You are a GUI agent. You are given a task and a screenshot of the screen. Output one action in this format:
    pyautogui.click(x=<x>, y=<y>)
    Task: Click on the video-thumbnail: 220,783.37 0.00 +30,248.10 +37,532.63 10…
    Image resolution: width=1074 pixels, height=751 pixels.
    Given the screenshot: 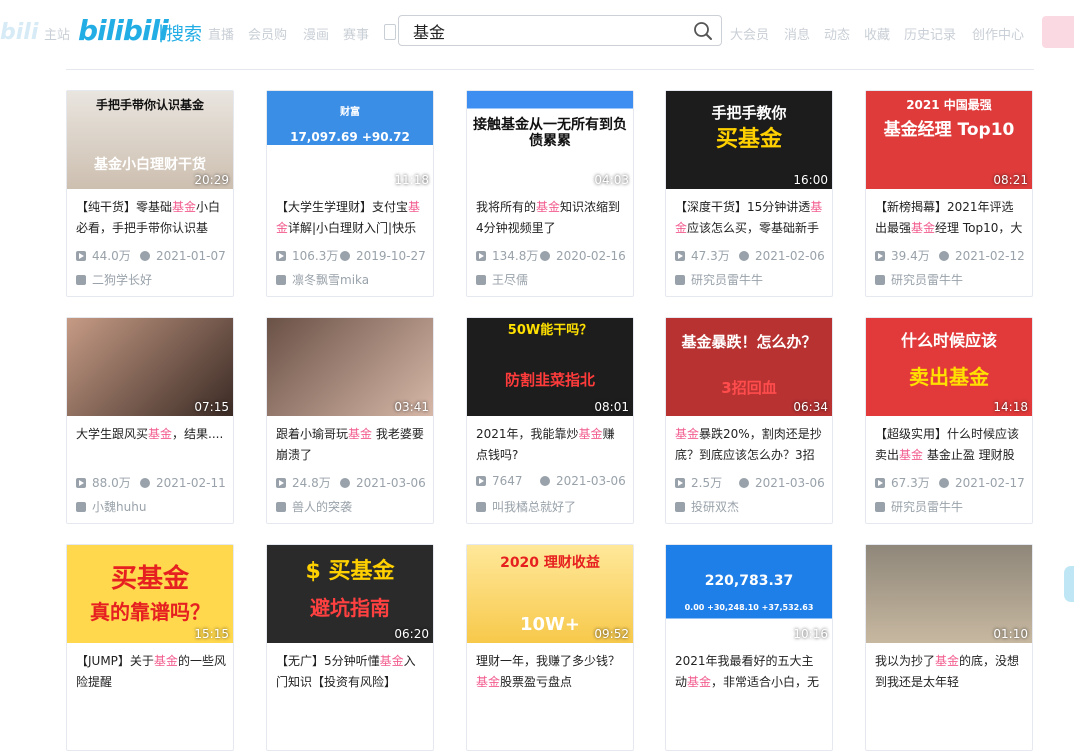 What is the action you would take?
    pyautogui.click(x=749, y=594)
    